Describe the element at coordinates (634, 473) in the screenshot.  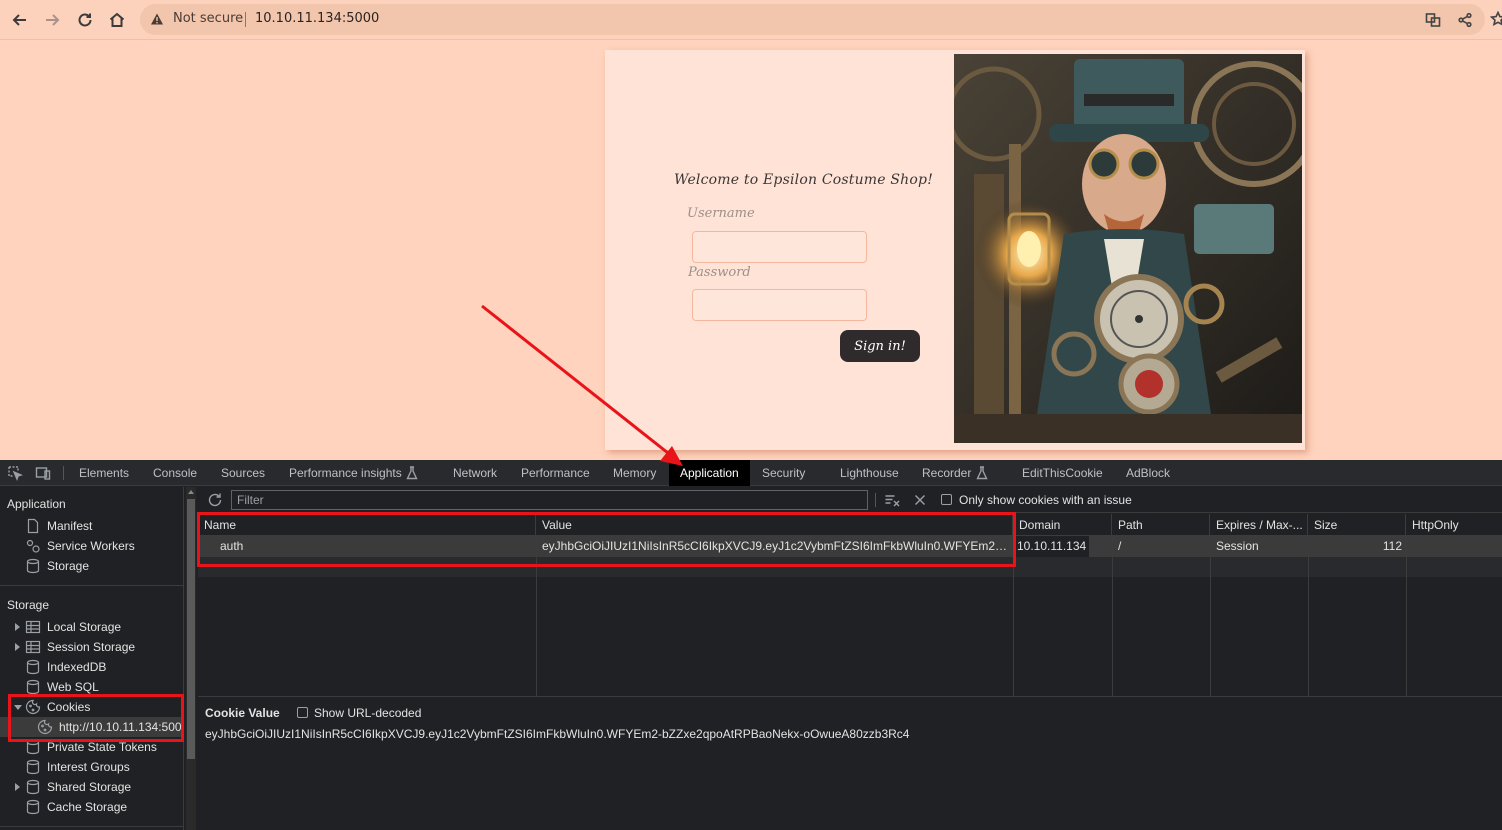
I see `tab-memory: Memory` at that location.